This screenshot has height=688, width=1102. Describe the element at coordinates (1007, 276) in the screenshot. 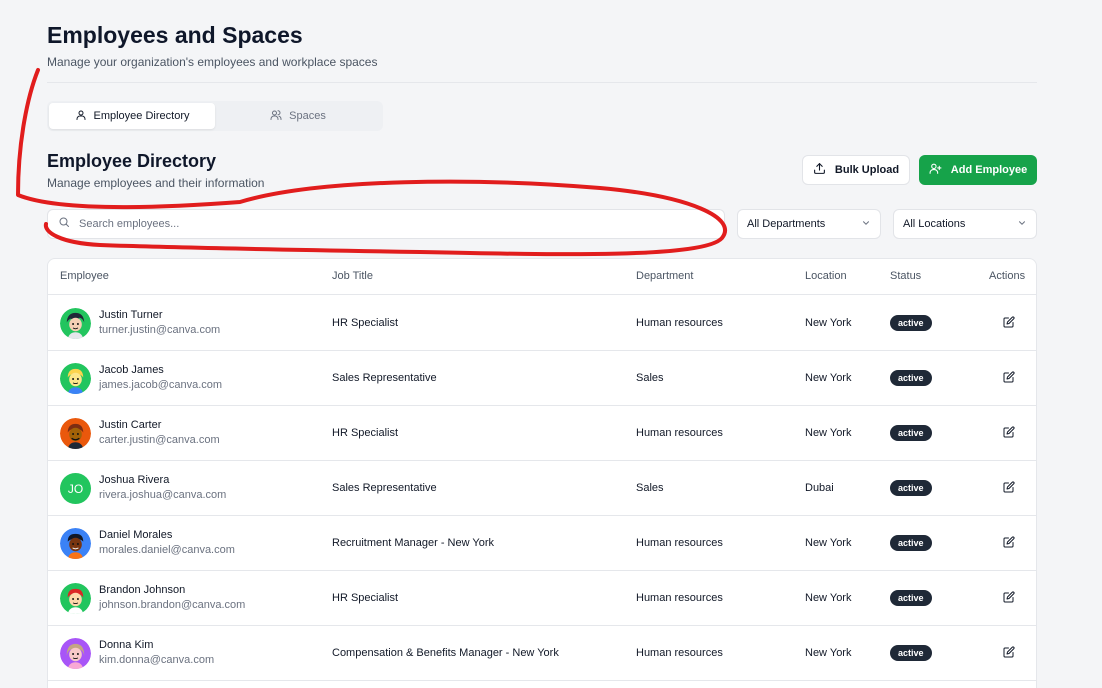

I see `column-header-actions: Actions` at that location.